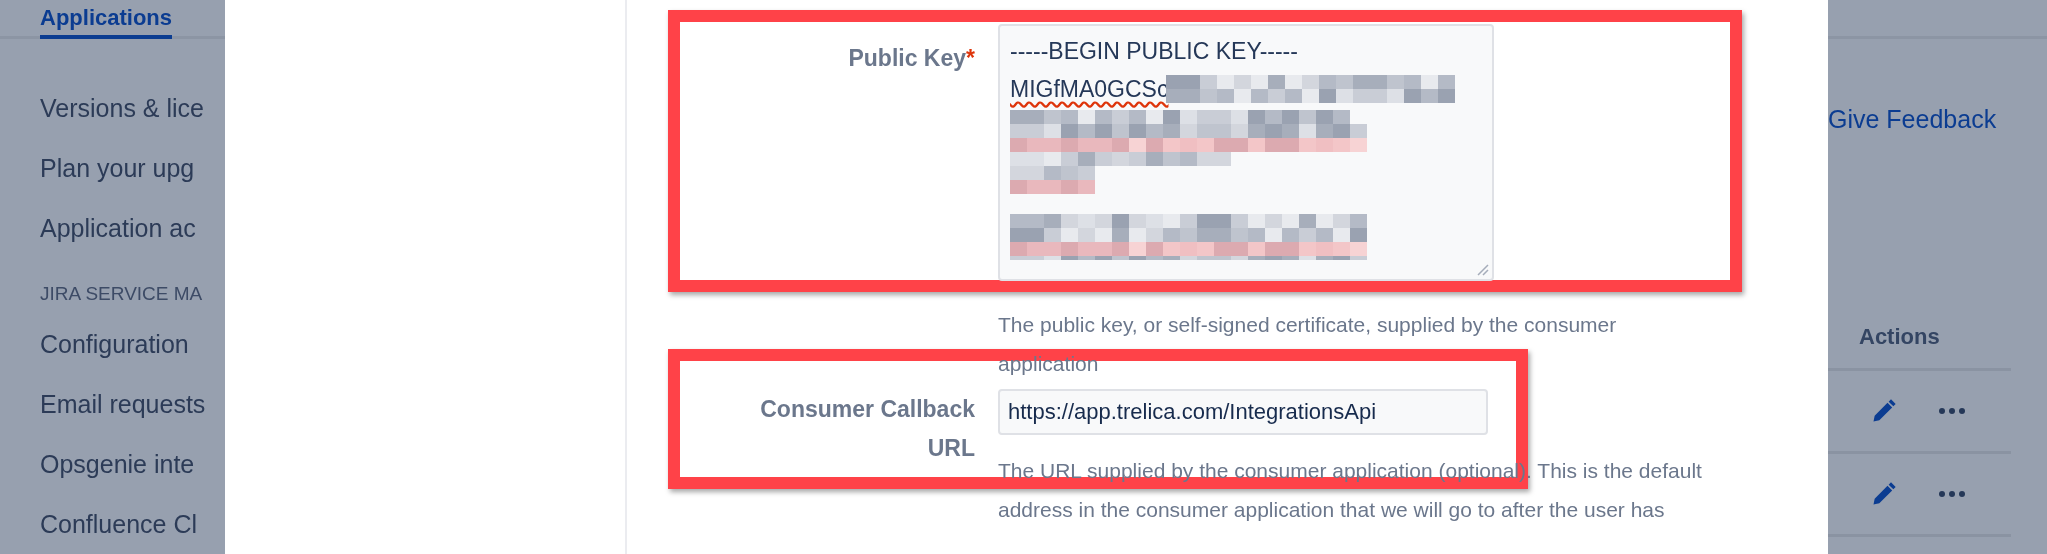  Describe the element at coordinates (911, 58) in the screenshot. I see `field-label: Public Key*` at that location.